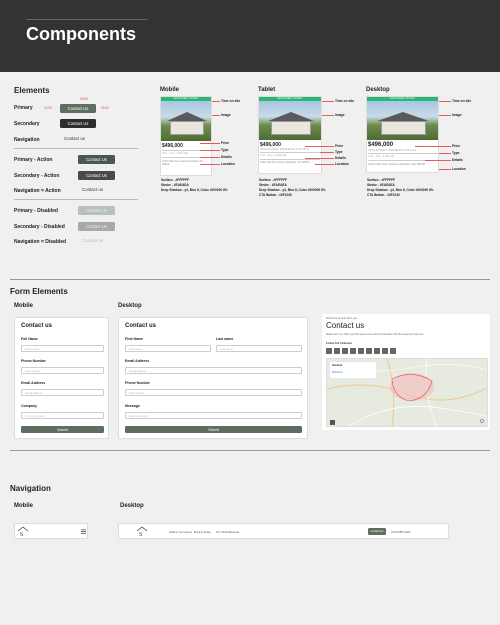  What do you see at coordinates (23, 108) in the screenshot?
I see `primary-label: Primary` at bounding box center [23, 108].